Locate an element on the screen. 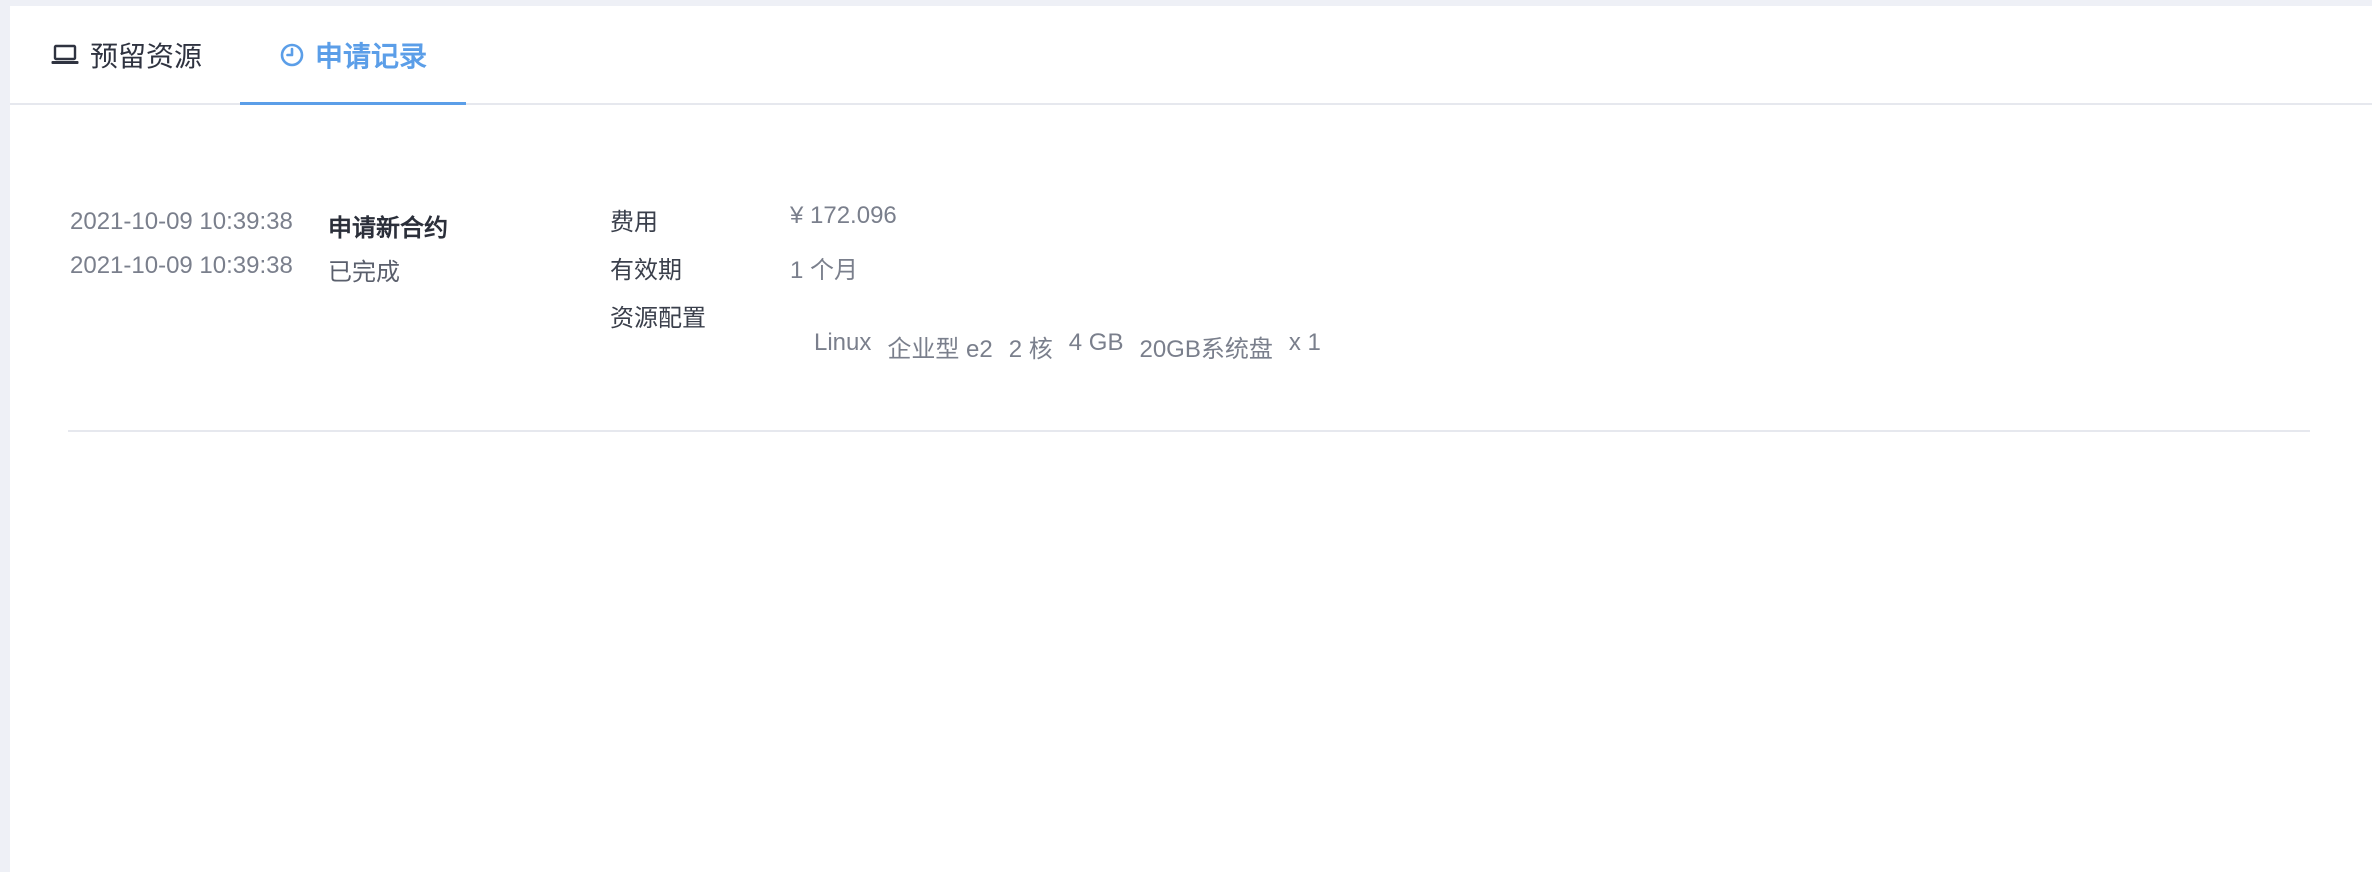  fee-value: ¥ 172.096 is located at coordinates (843, 215).